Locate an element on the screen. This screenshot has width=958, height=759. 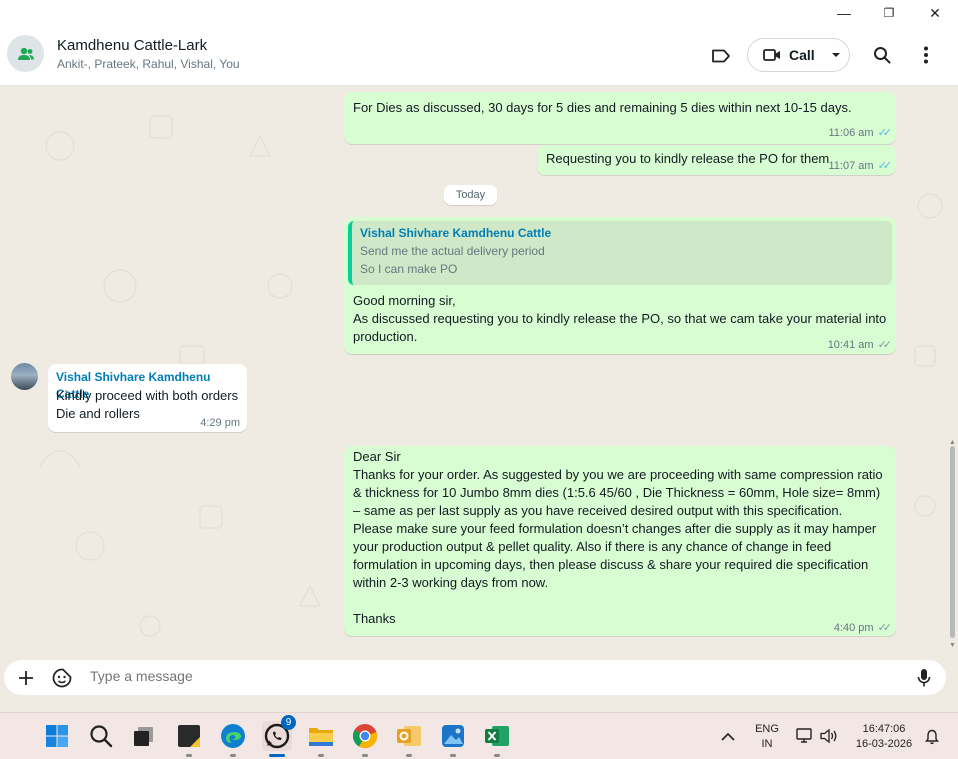
mic-icon is located at coordinates (924, 678).